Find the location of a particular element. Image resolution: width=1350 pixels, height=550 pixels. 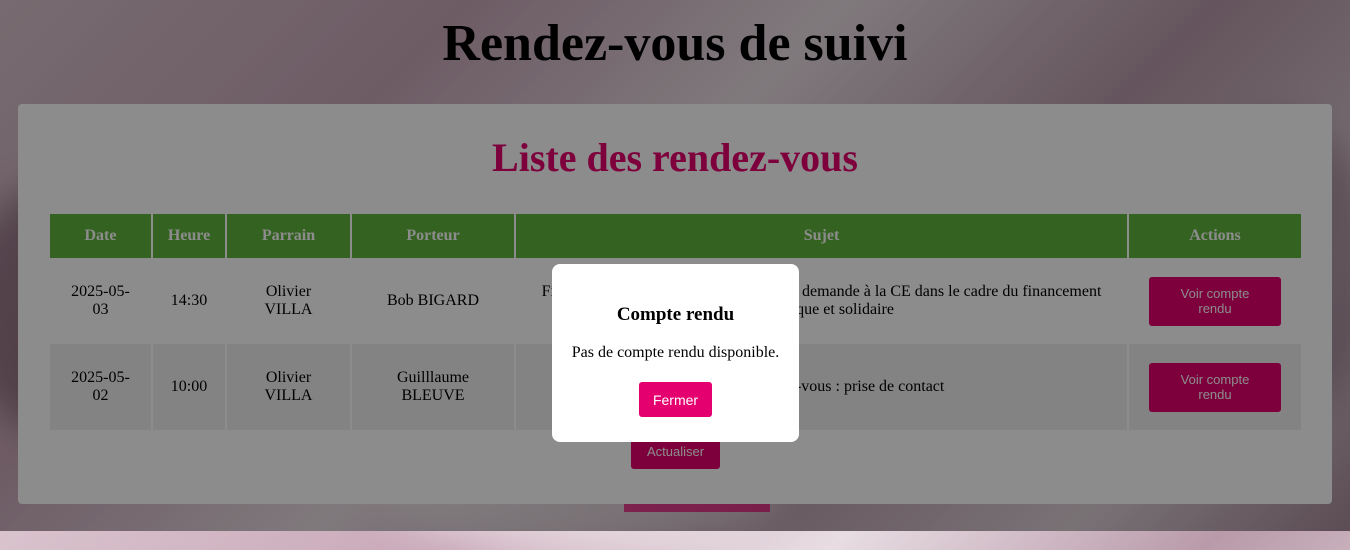

close-button: Fermer is located at coordinates (675, 399).